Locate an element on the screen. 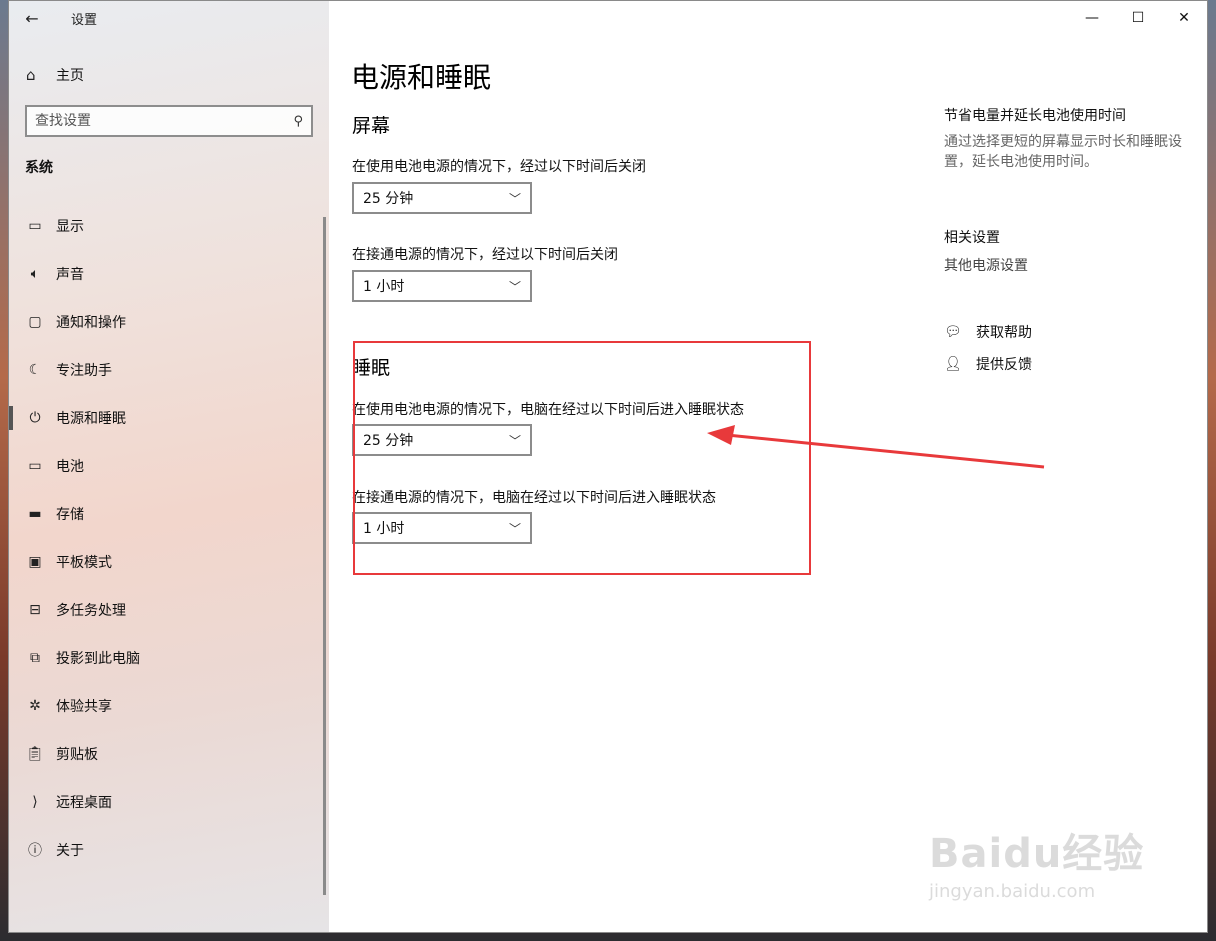 Image resolution: width=1216 pixels, height=941 pixels. section-label: 系统 is located at coordinates (39, 168).